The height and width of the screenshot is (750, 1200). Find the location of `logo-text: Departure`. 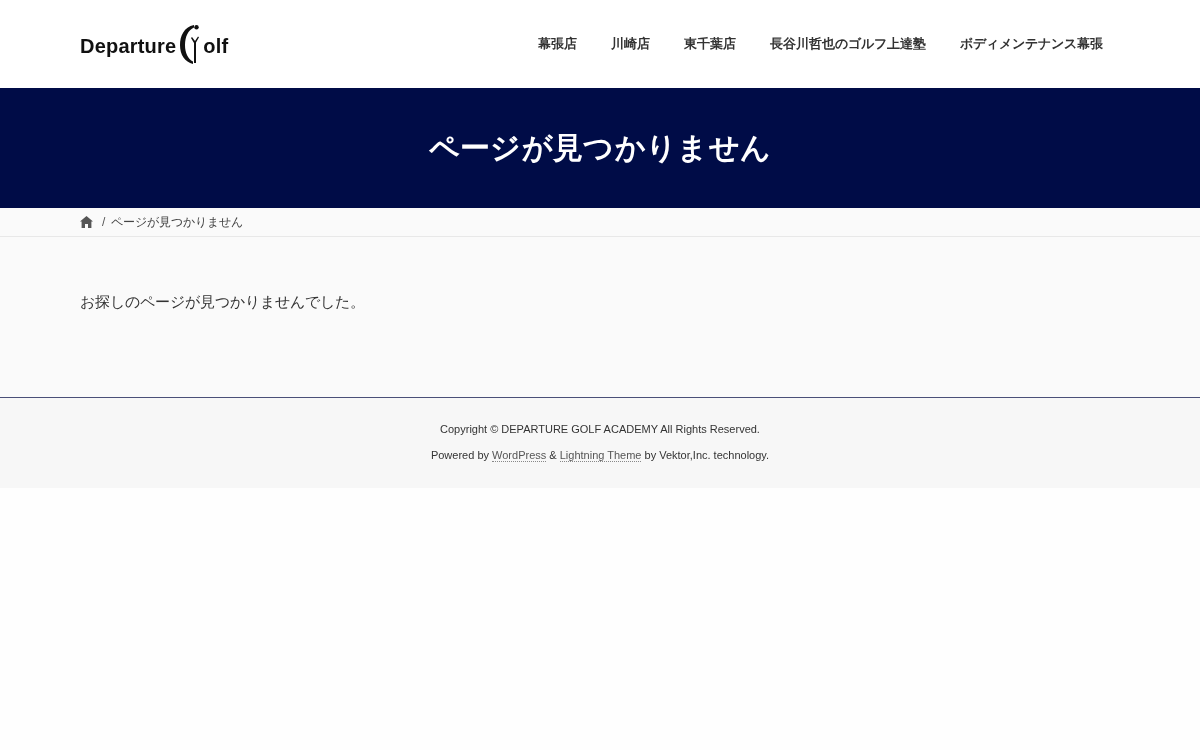

logo-text: Departure is located at coordinates (128, 50).